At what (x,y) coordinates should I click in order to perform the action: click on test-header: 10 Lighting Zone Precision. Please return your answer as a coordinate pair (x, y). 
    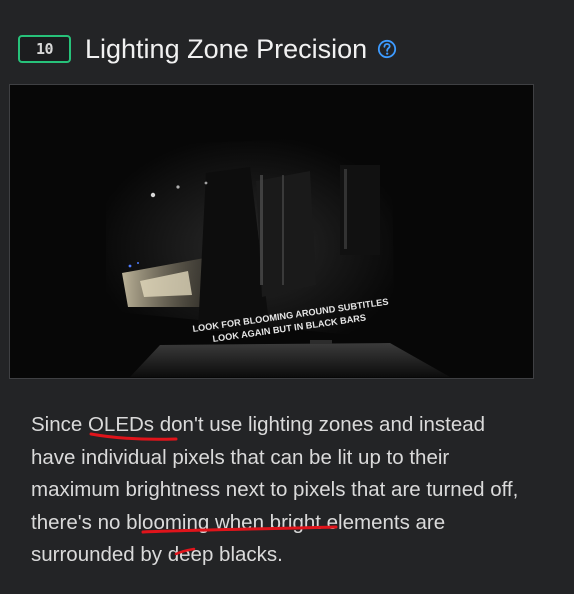
    Looking at the image, I should click on (207, 49).